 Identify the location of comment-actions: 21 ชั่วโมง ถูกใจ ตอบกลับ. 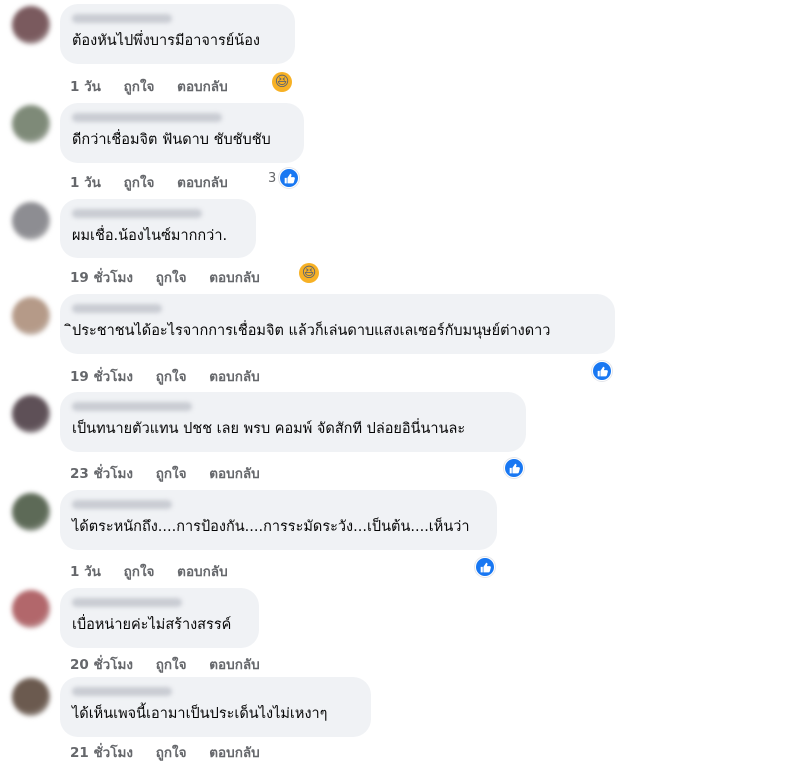
(174, 752).